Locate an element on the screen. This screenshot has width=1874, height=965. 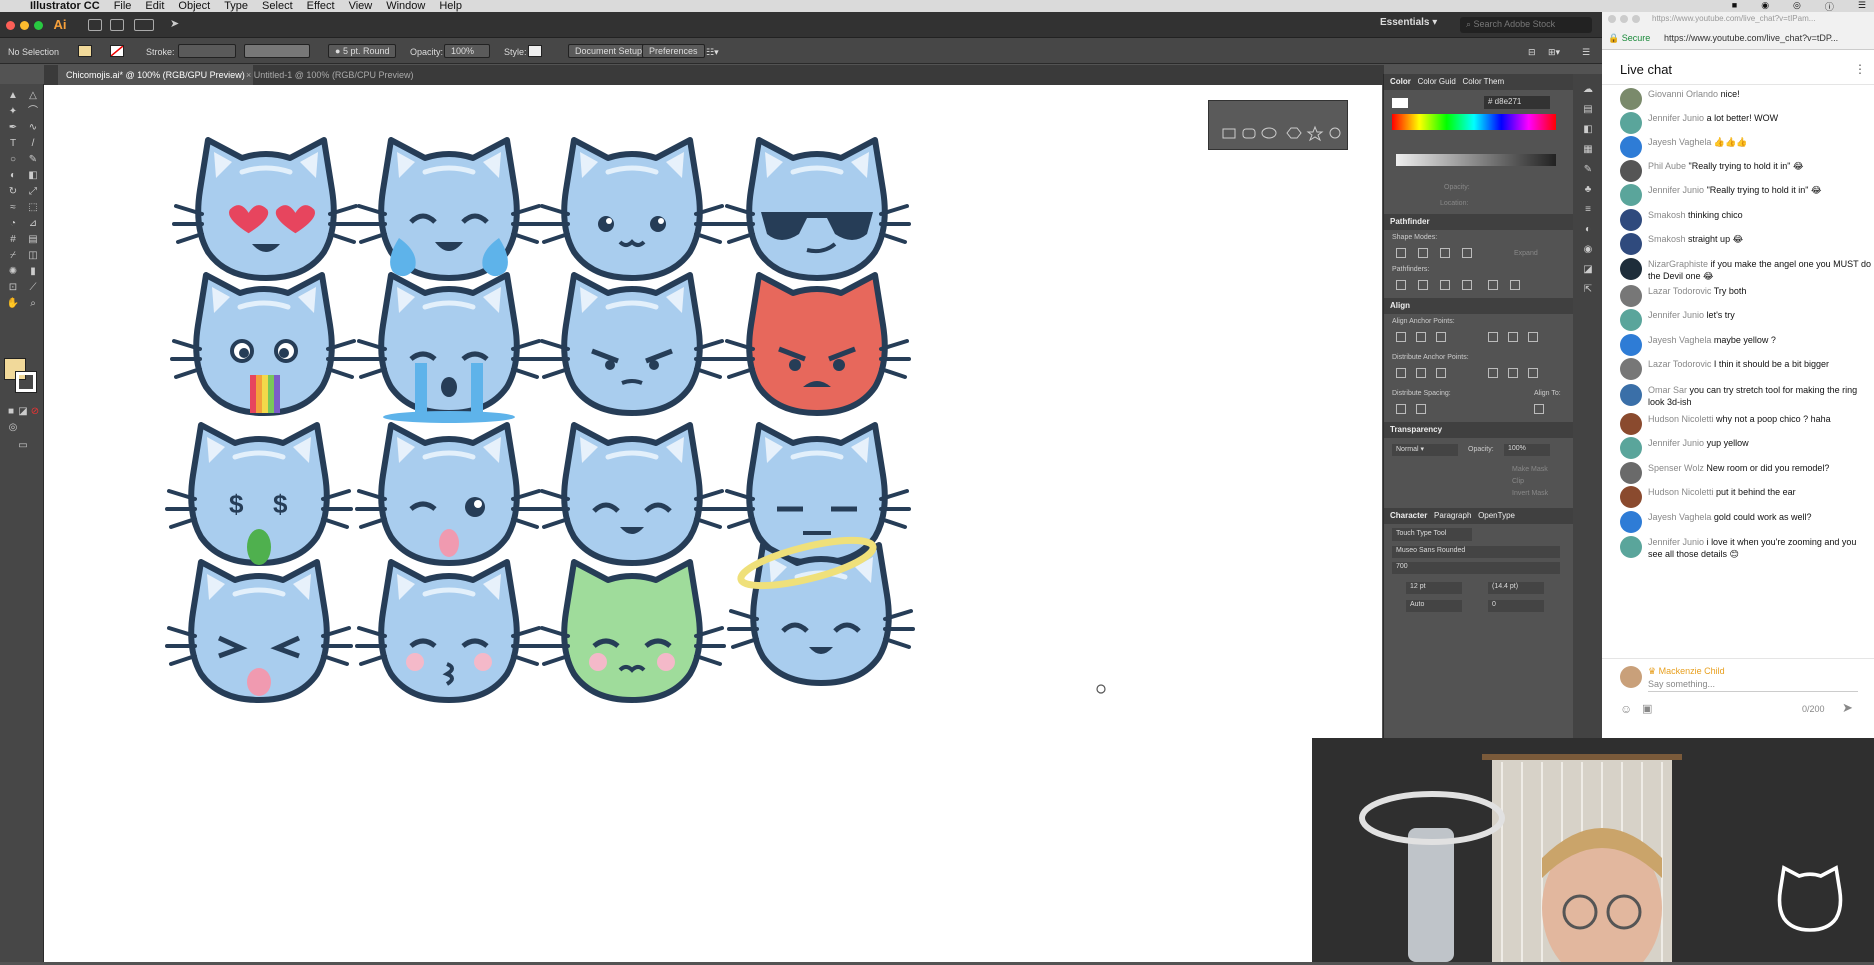
minus-front-button is located at coordinates (1423, 253).